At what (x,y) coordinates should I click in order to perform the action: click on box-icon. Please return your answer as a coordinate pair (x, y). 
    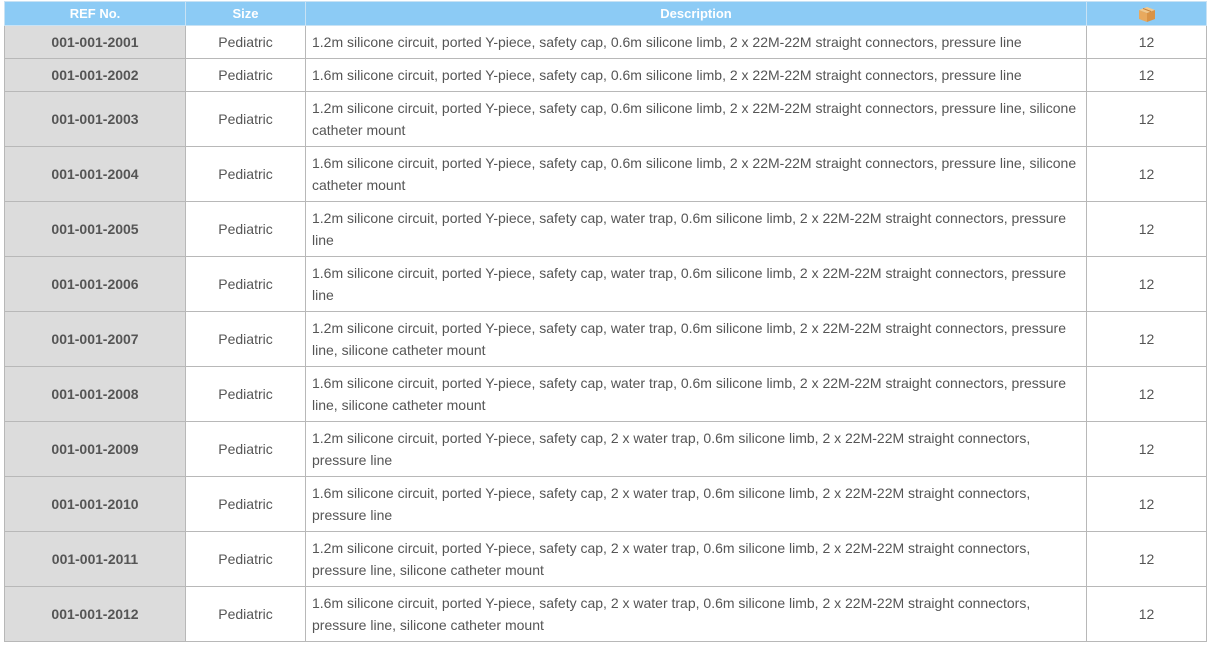
    Looking at the image, I should click on (1147, 14).